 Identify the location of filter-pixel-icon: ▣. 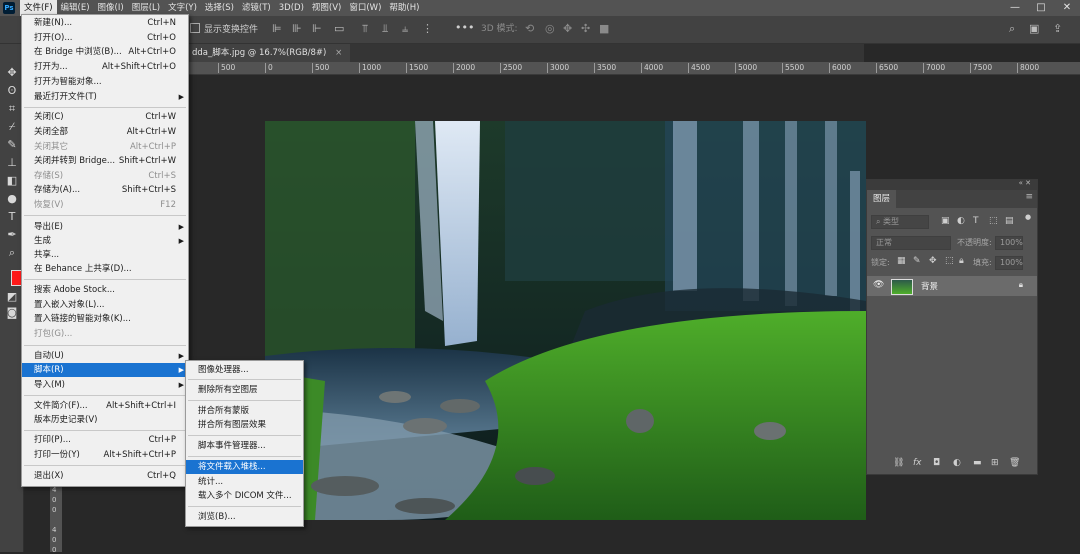
(945, 221).